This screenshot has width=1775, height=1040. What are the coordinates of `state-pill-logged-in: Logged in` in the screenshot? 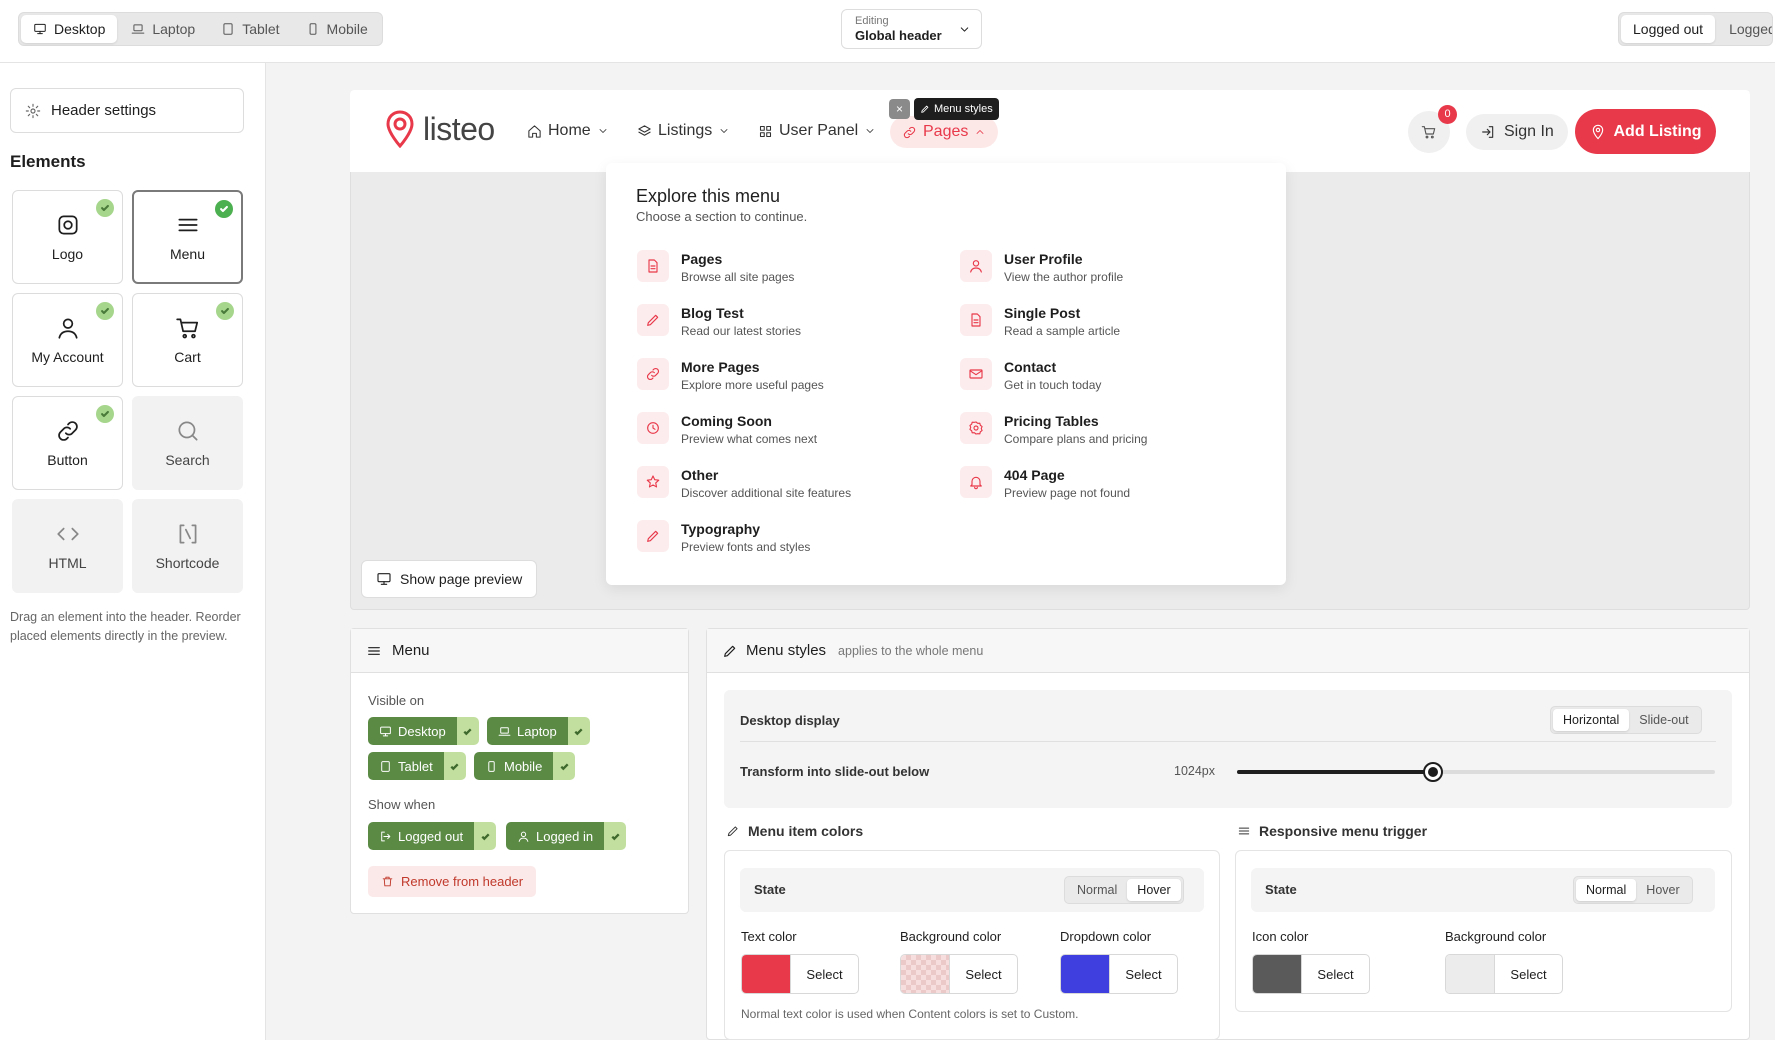 It's located at (566, 836).